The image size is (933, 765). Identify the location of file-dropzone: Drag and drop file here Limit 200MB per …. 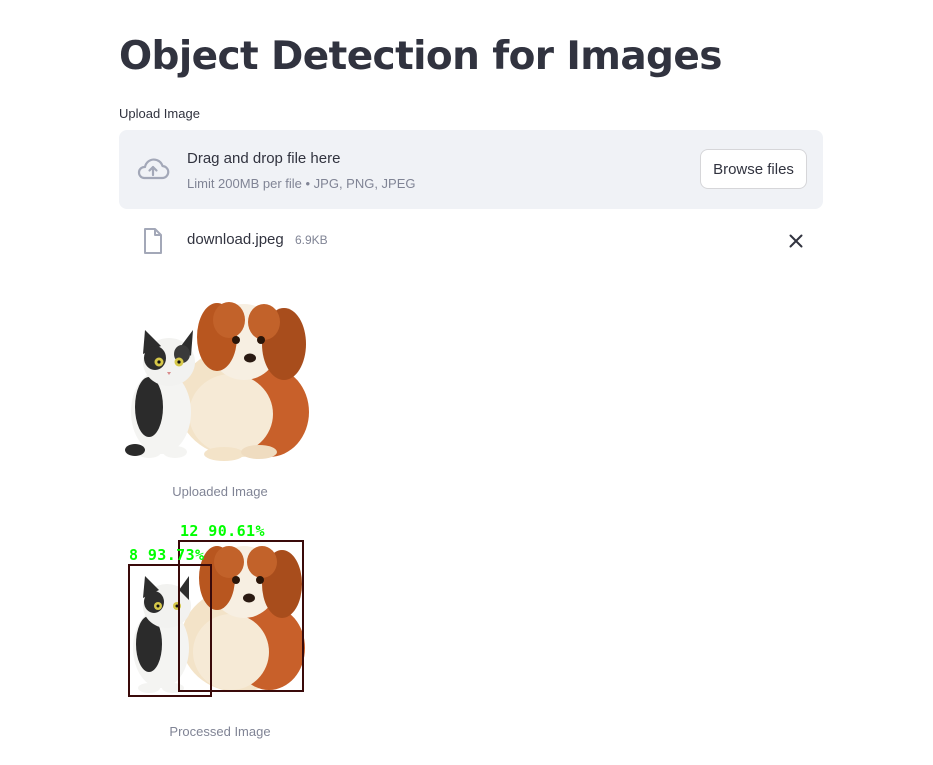
(471, 169).